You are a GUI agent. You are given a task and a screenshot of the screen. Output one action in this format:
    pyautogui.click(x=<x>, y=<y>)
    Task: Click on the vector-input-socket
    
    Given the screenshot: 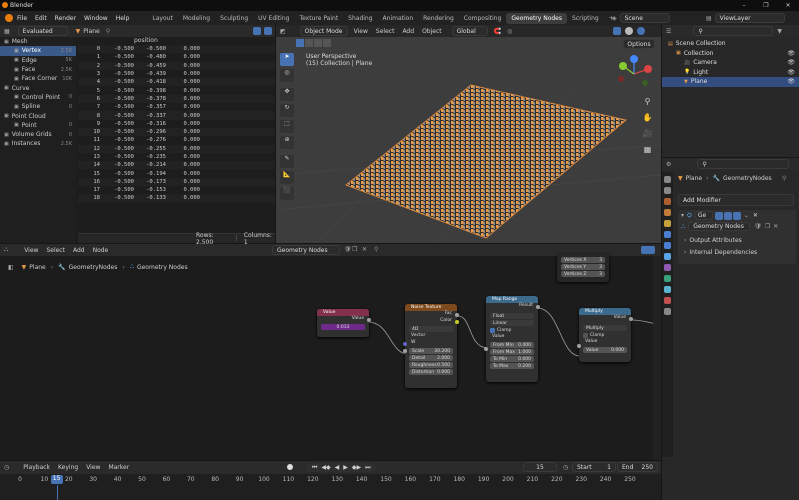 What is the action you would take?
    pyautogui.click(x=405, y=344)
    